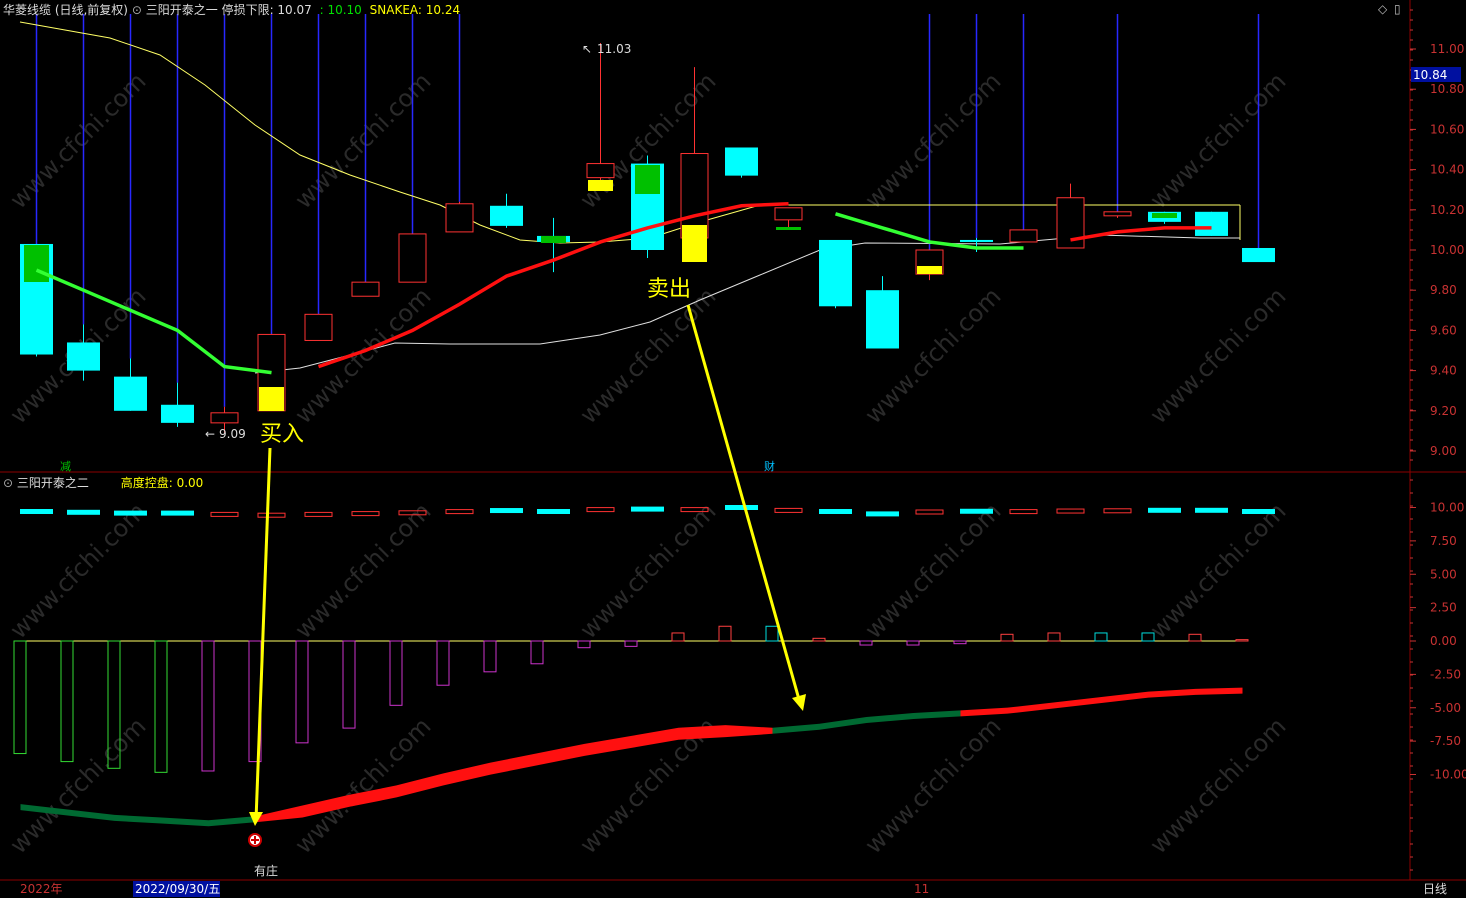  Describe the element at coordinates (1443, 330) in the screenshot. I see `main-tick-label: 9.60` at that location.